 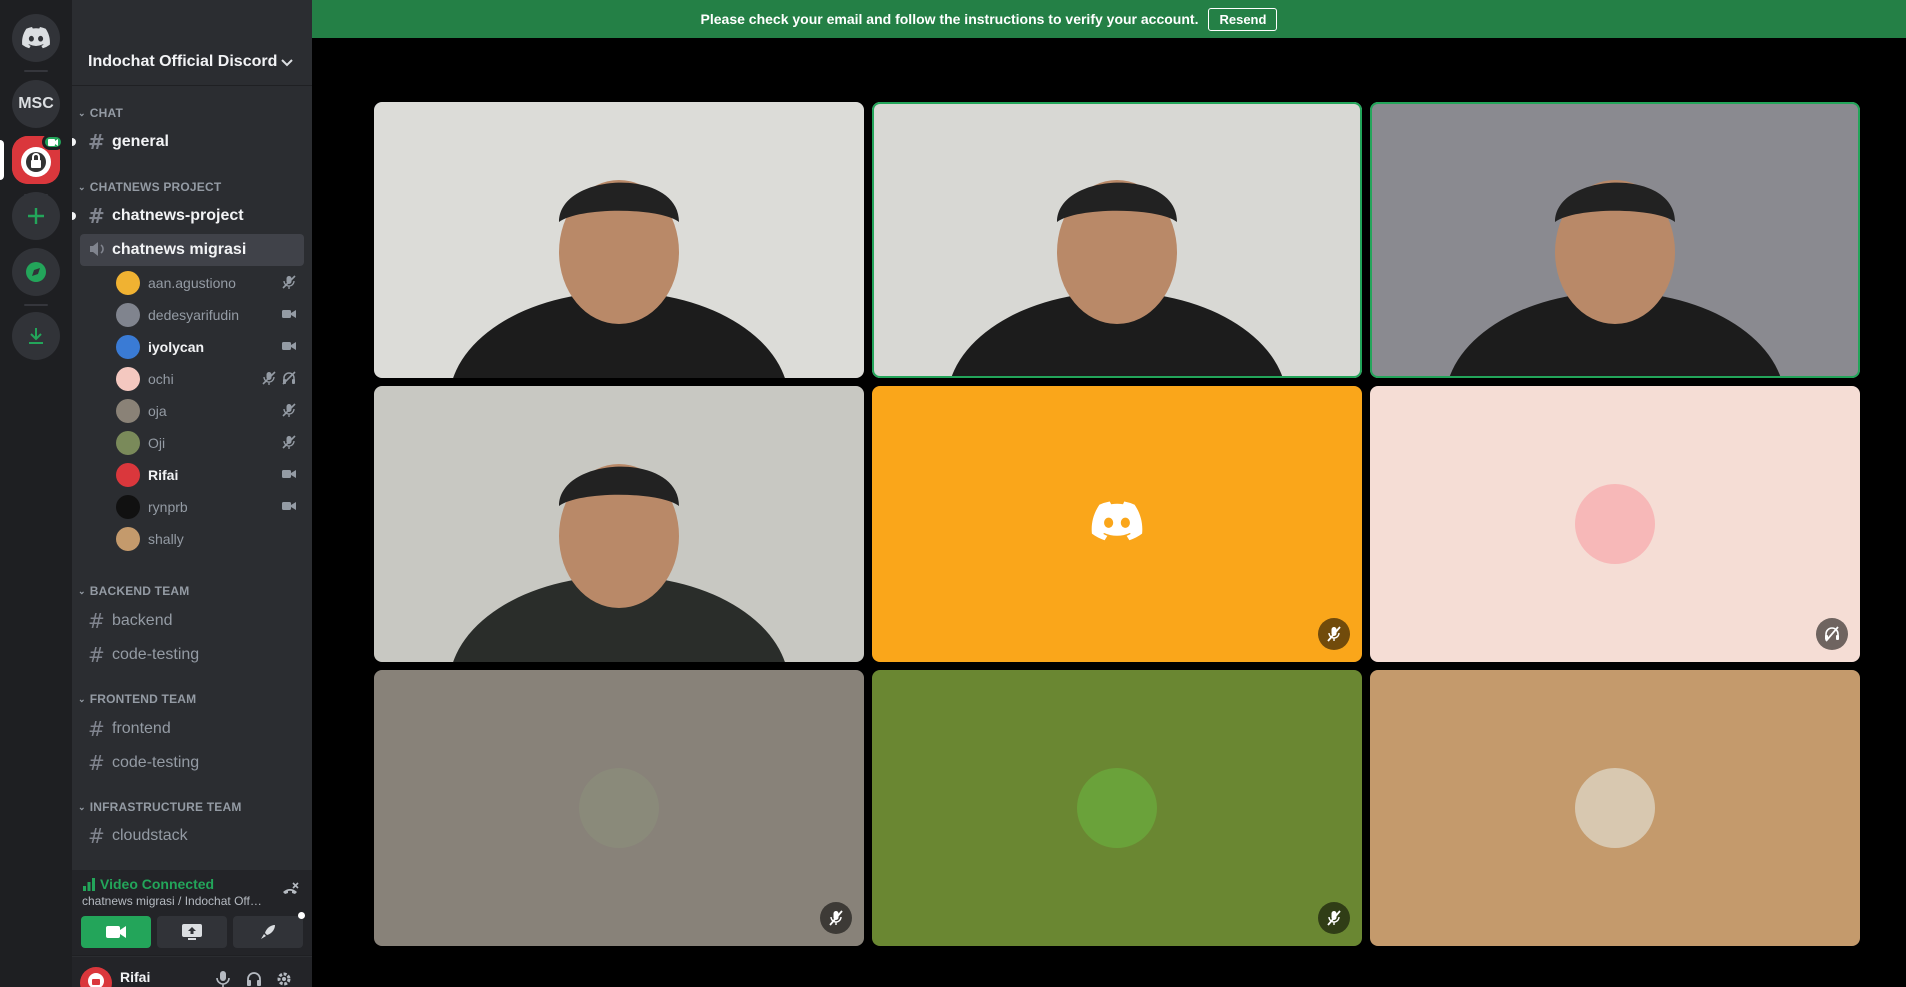 I want to click on new-activity-dot, so click(x=301, y=915).